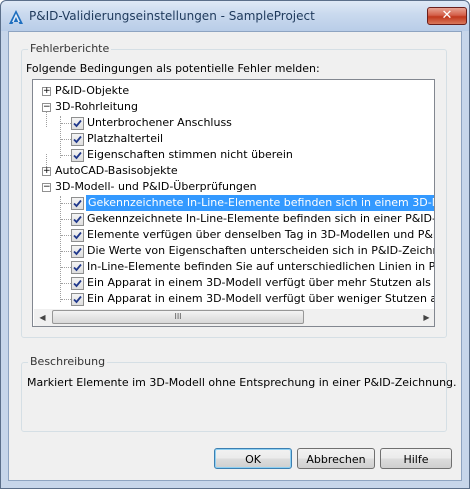 This screenshot has height=489, width=470. What do you see at coordinates (233, 107) in the screenshot?
I see `tree-node-3d-piping: − 3D-Rohrleitung` at bounding box center [233, 107].